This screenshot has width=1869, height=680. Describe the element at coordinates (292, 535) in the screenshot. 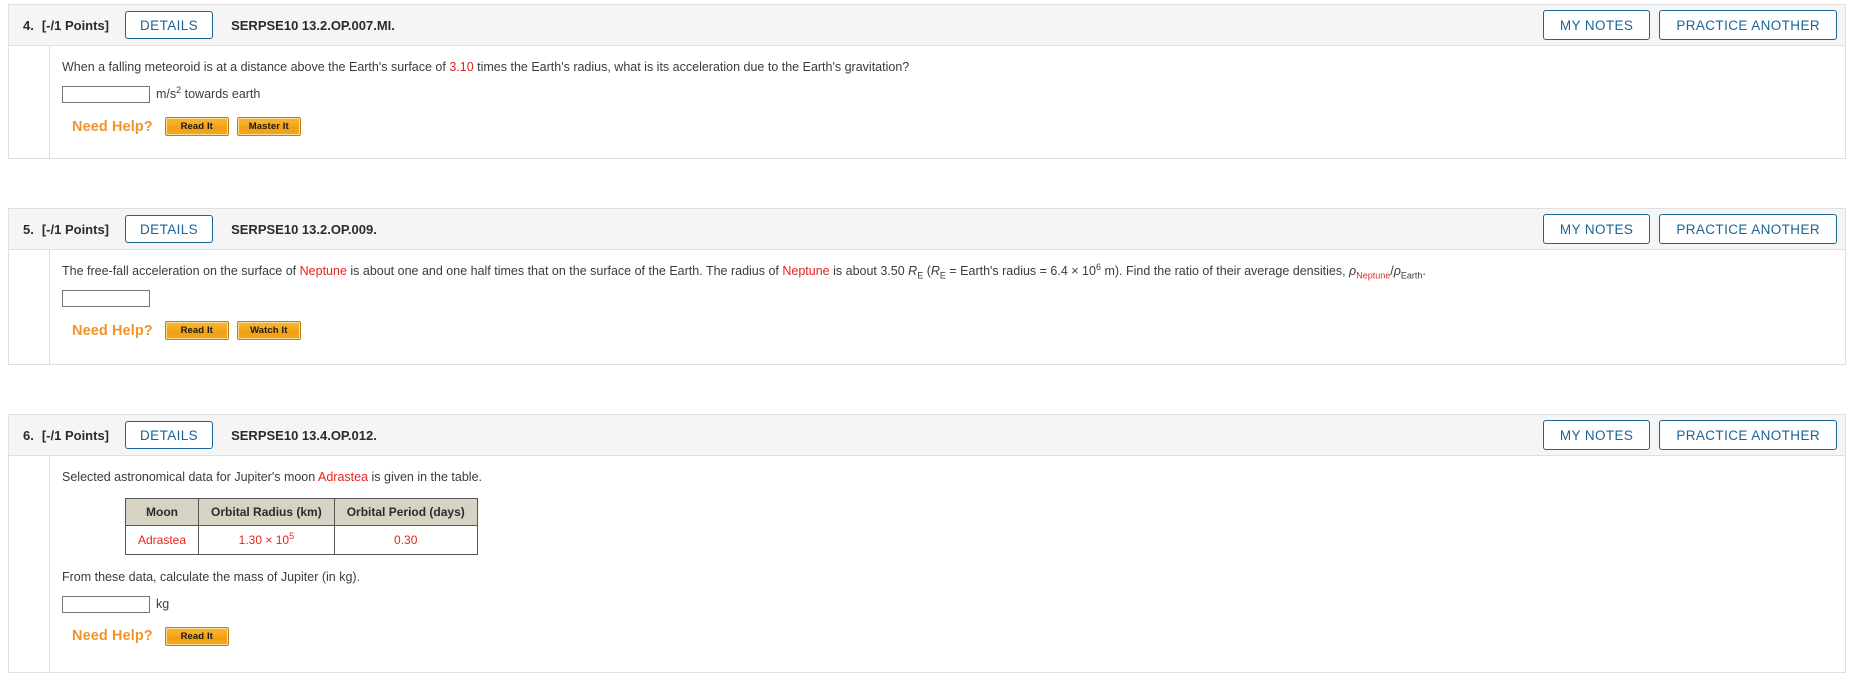

I see `radius-exponent: 5` at that location.